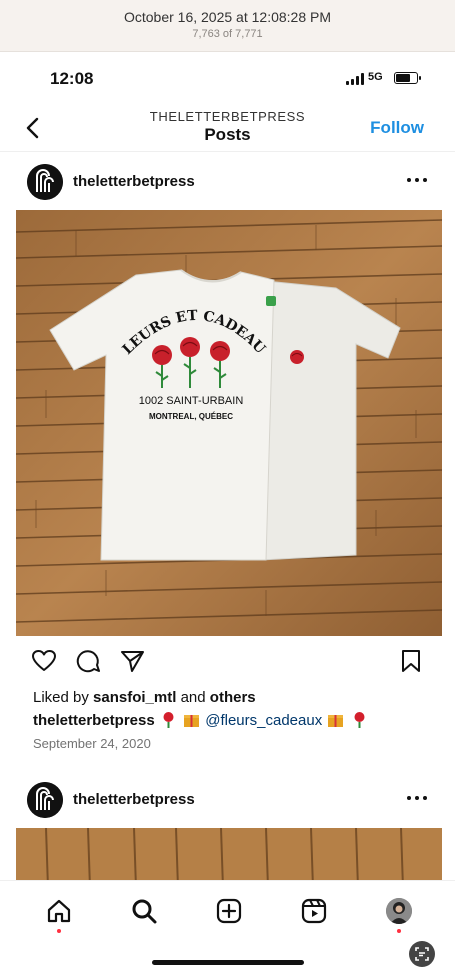 The image size is (455, 974). What do you see at coordinates (132, 661) in the screenshot?
I see `paper-plane-icon` at bounding box center [132, 661].